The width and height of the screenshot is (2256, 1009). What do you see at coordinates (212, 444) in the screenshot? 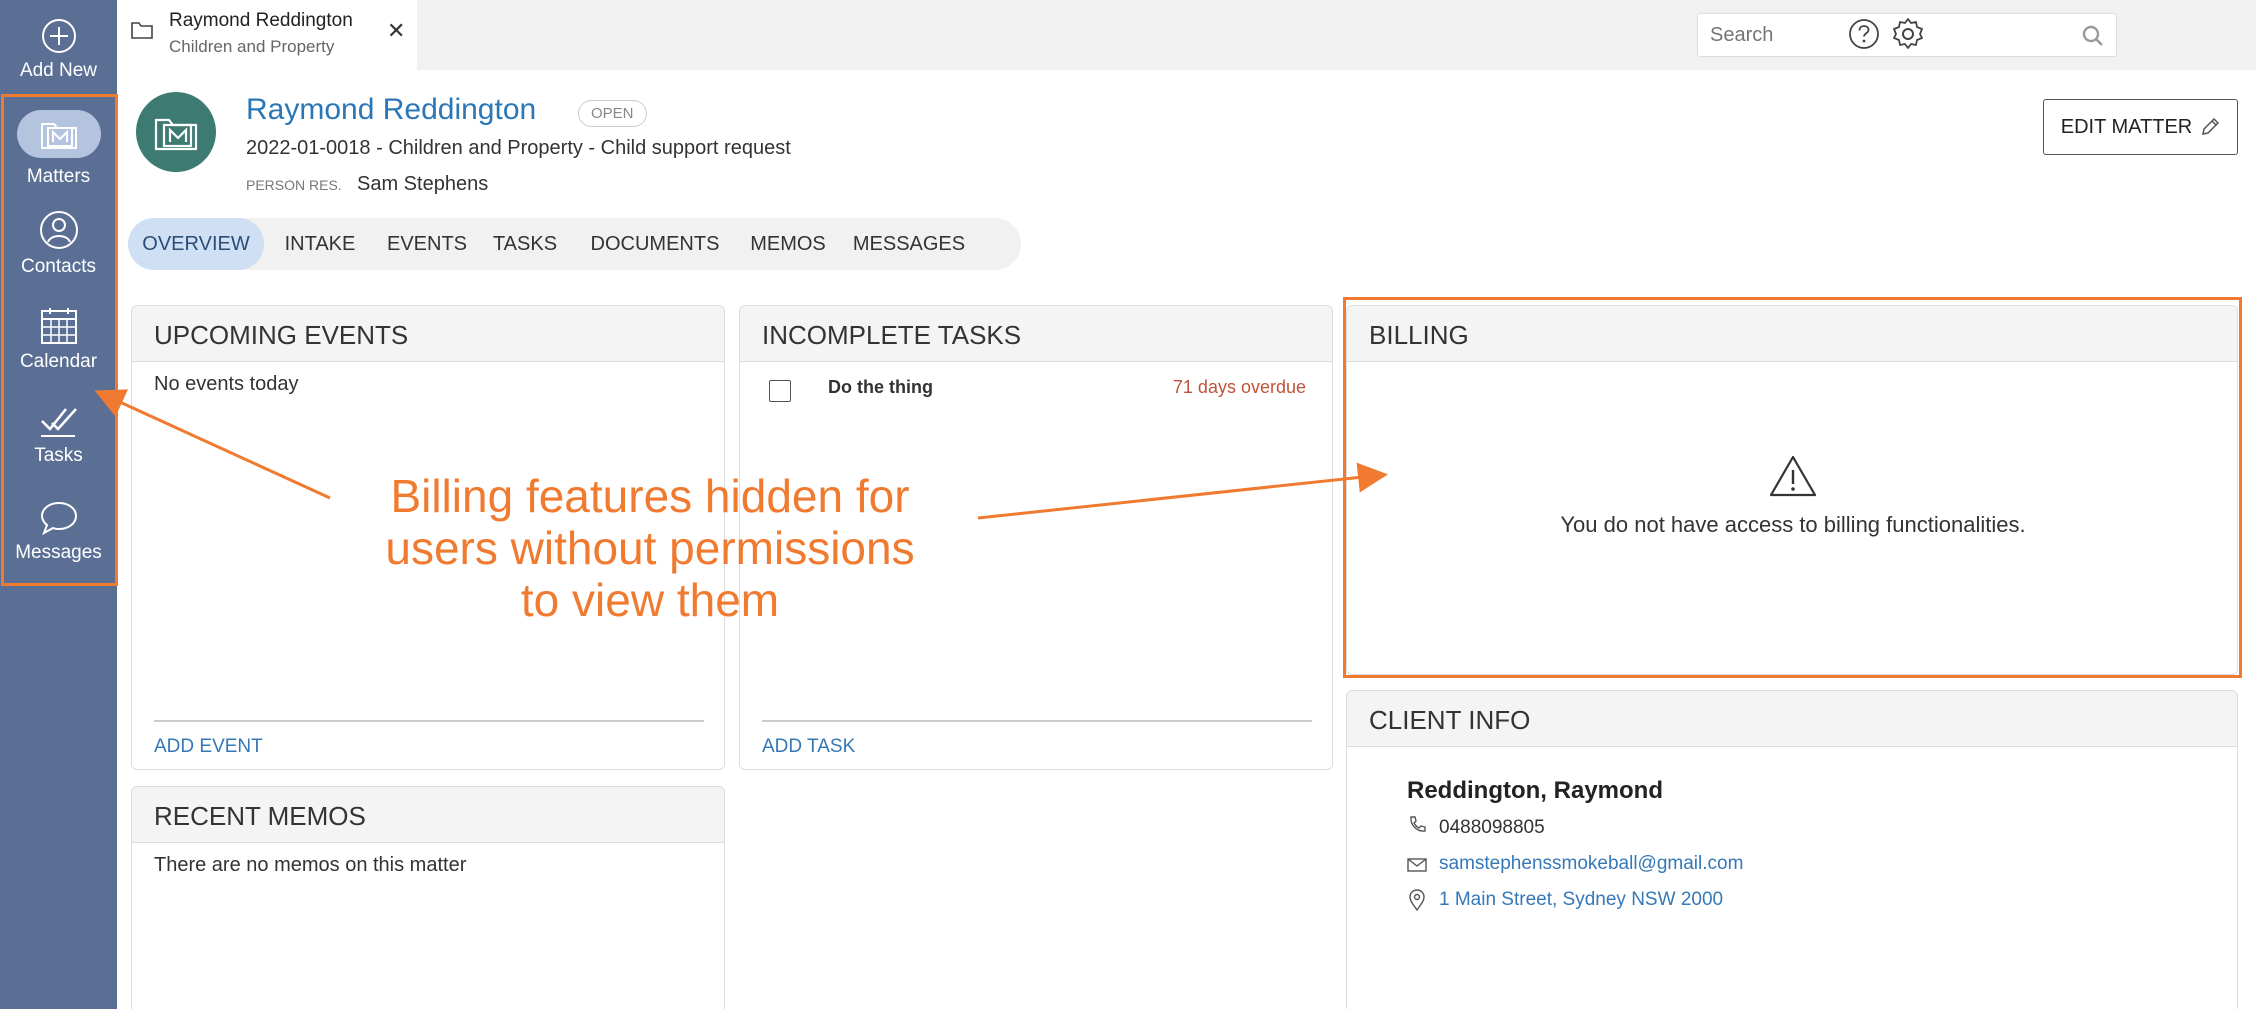
I see `annotation-arrow-left` at bounding box center [212, 444].